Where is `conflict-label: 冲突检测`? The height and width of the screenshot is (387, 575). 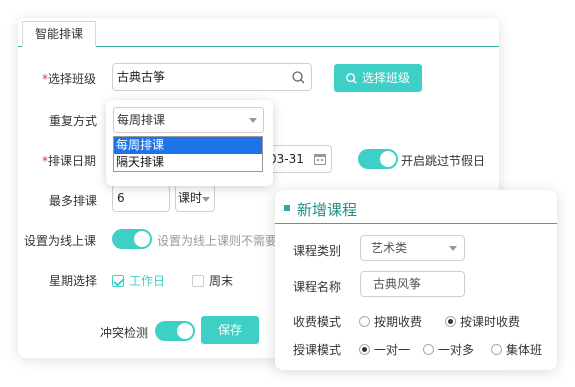
conflict-label: 冲突检测 is located at coordinates (124, 333).